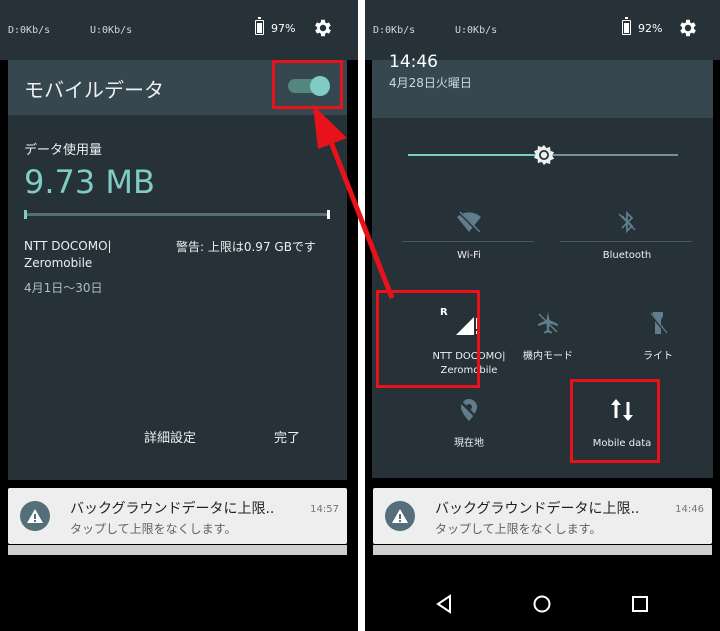 Image resolution: width=720 pixels, height=631 pixels. I want to click on home-icon, so click(542, 604).